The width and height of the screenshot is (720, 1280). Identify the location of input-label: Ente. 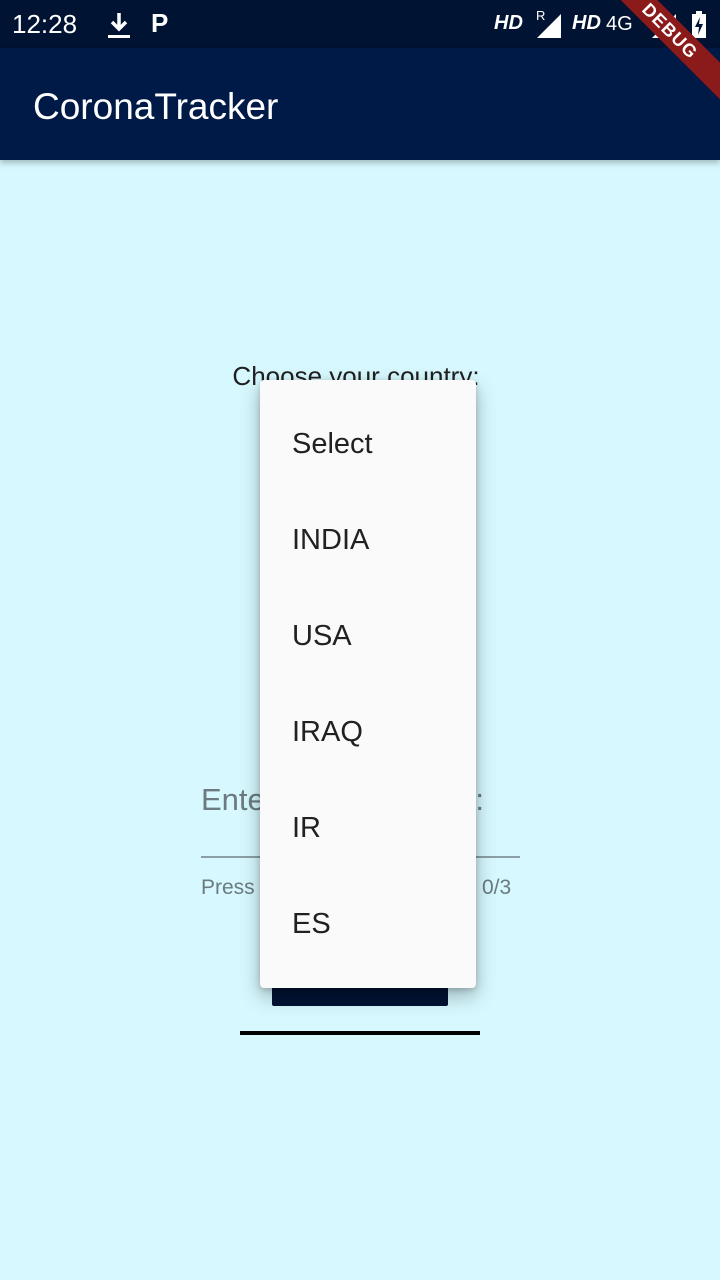
(233, 799).